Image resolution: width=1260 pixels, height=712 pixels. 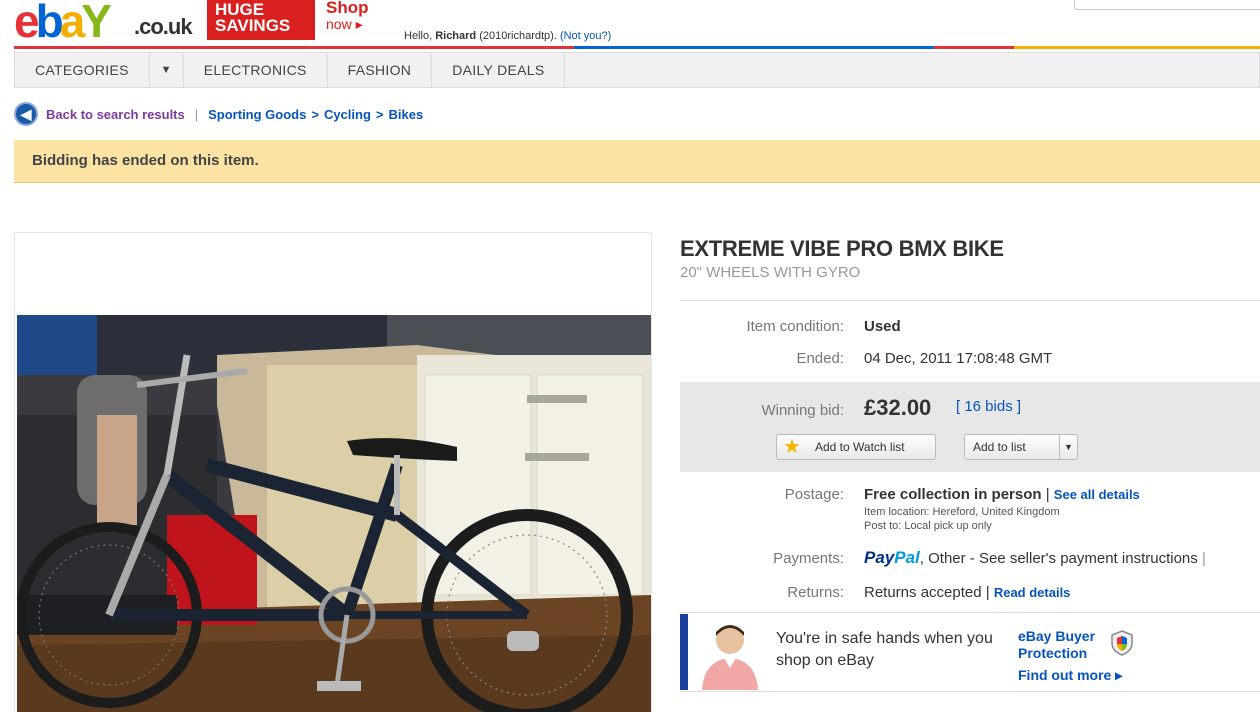 I want to click on postage-value: Free collection in person, so click(x=953, y=494).